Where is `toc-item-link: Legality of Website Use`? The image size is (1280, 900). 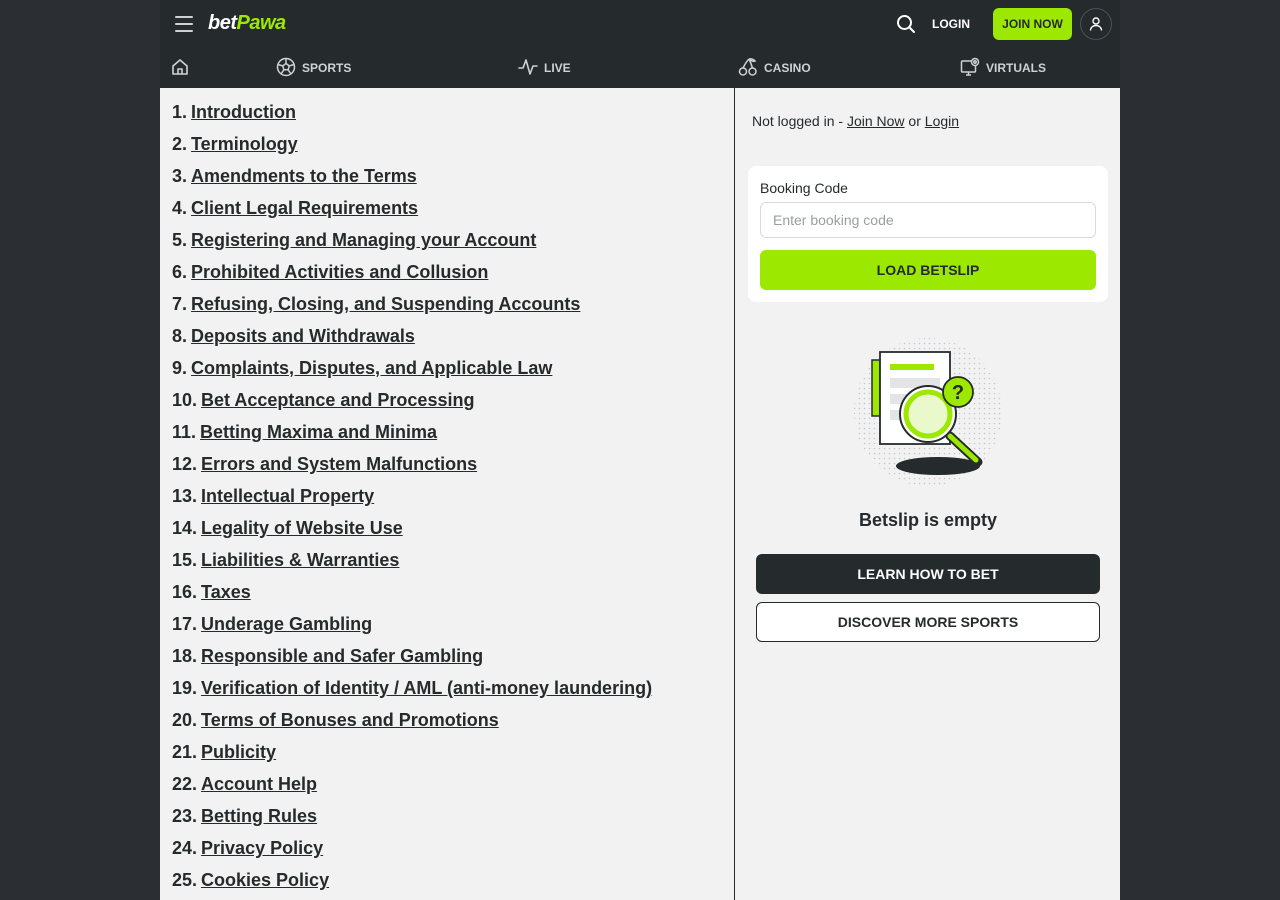 toc-item-link: Legality of Website Use is located at coordinates (302, 528).